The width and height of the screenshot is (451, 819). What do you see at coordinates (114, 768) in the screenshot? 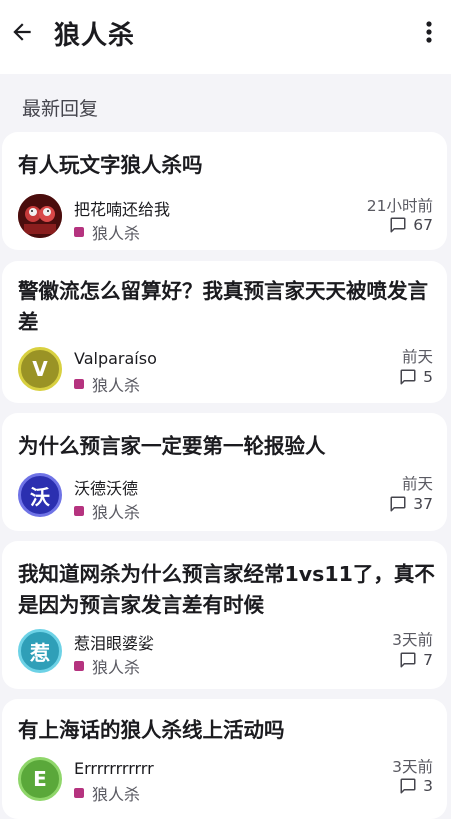
I see `author-name: Errrrrrrrrrr` at bounding box center [114, 768].